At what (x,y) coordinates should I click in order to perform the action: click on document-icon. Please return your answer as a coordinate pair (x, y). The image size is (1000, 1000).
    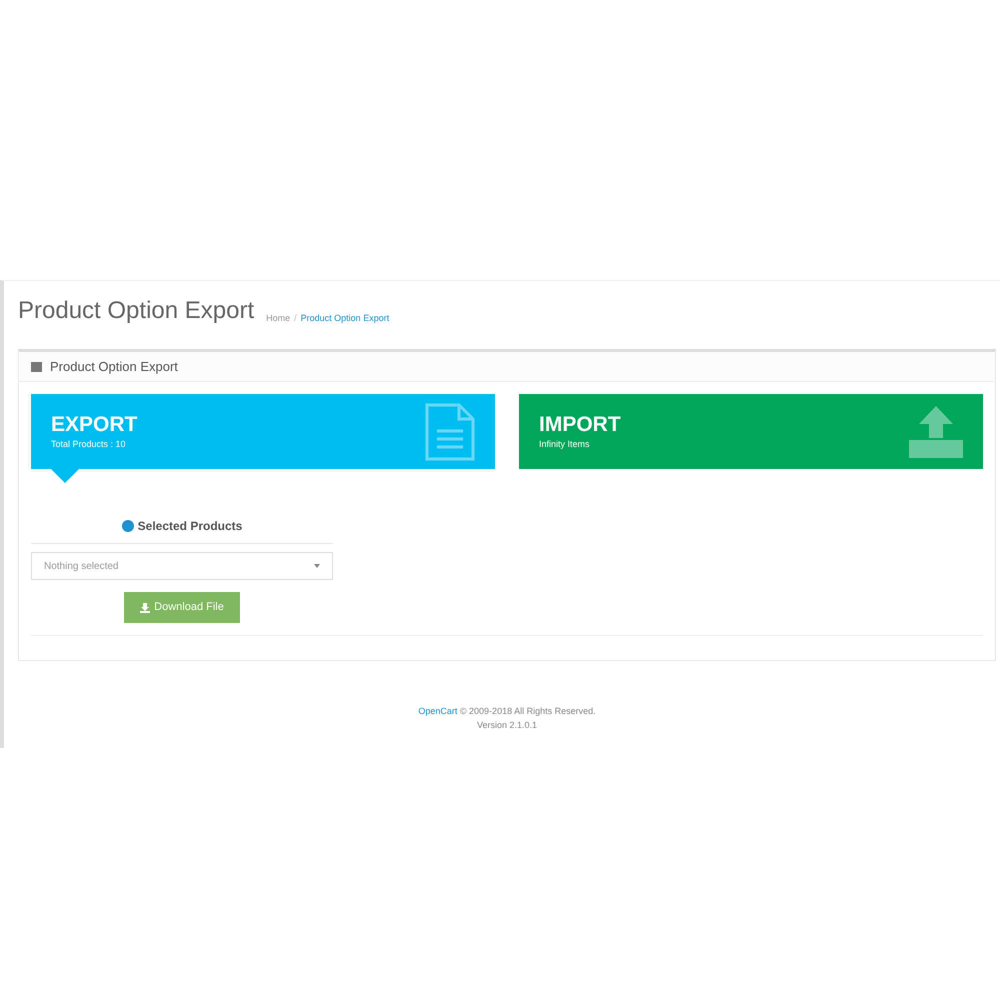
    Looking at the image, I should click on (450, 431).